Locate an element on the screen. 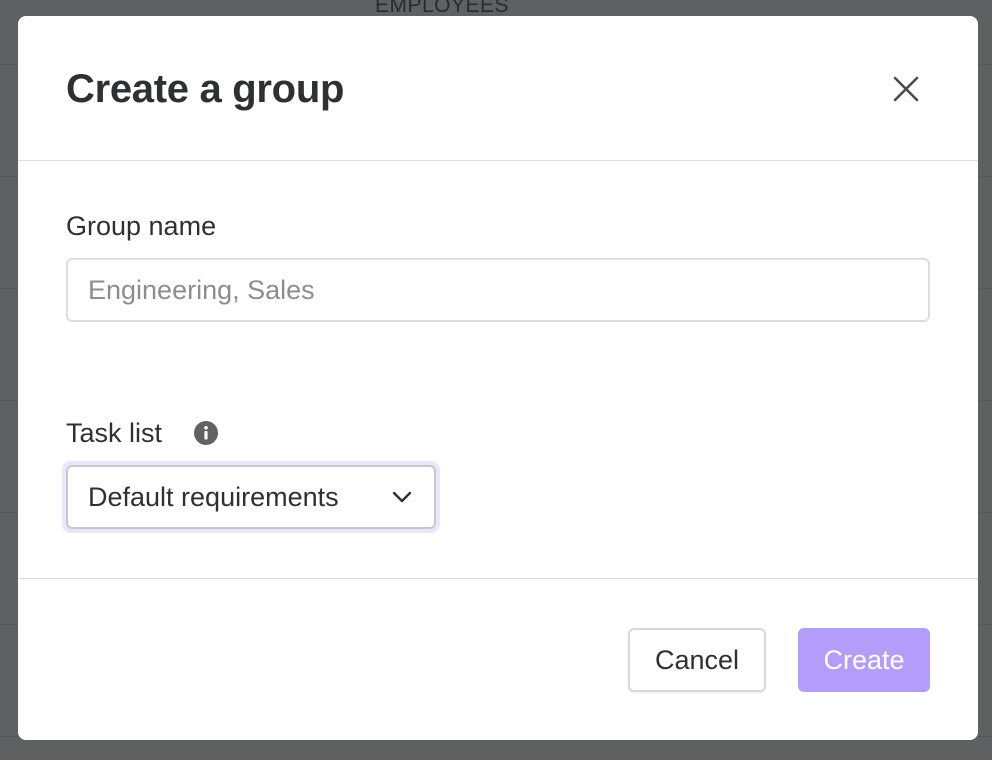 Image resolution: width=992 pixels, height=760 pixels. modal-title: Create a group is located at coordinates (205, 89).